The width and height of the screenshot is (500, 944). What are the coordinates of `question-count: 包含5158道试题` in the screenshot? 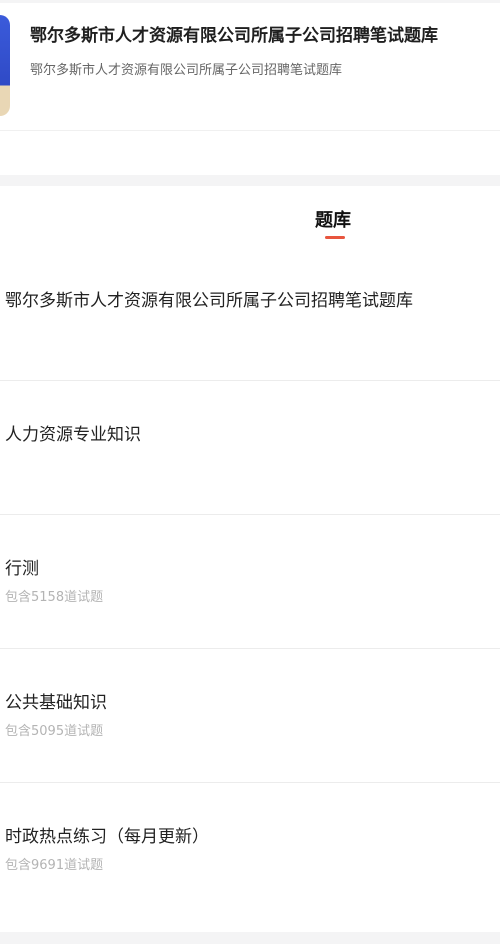 It's located at (54, 597).